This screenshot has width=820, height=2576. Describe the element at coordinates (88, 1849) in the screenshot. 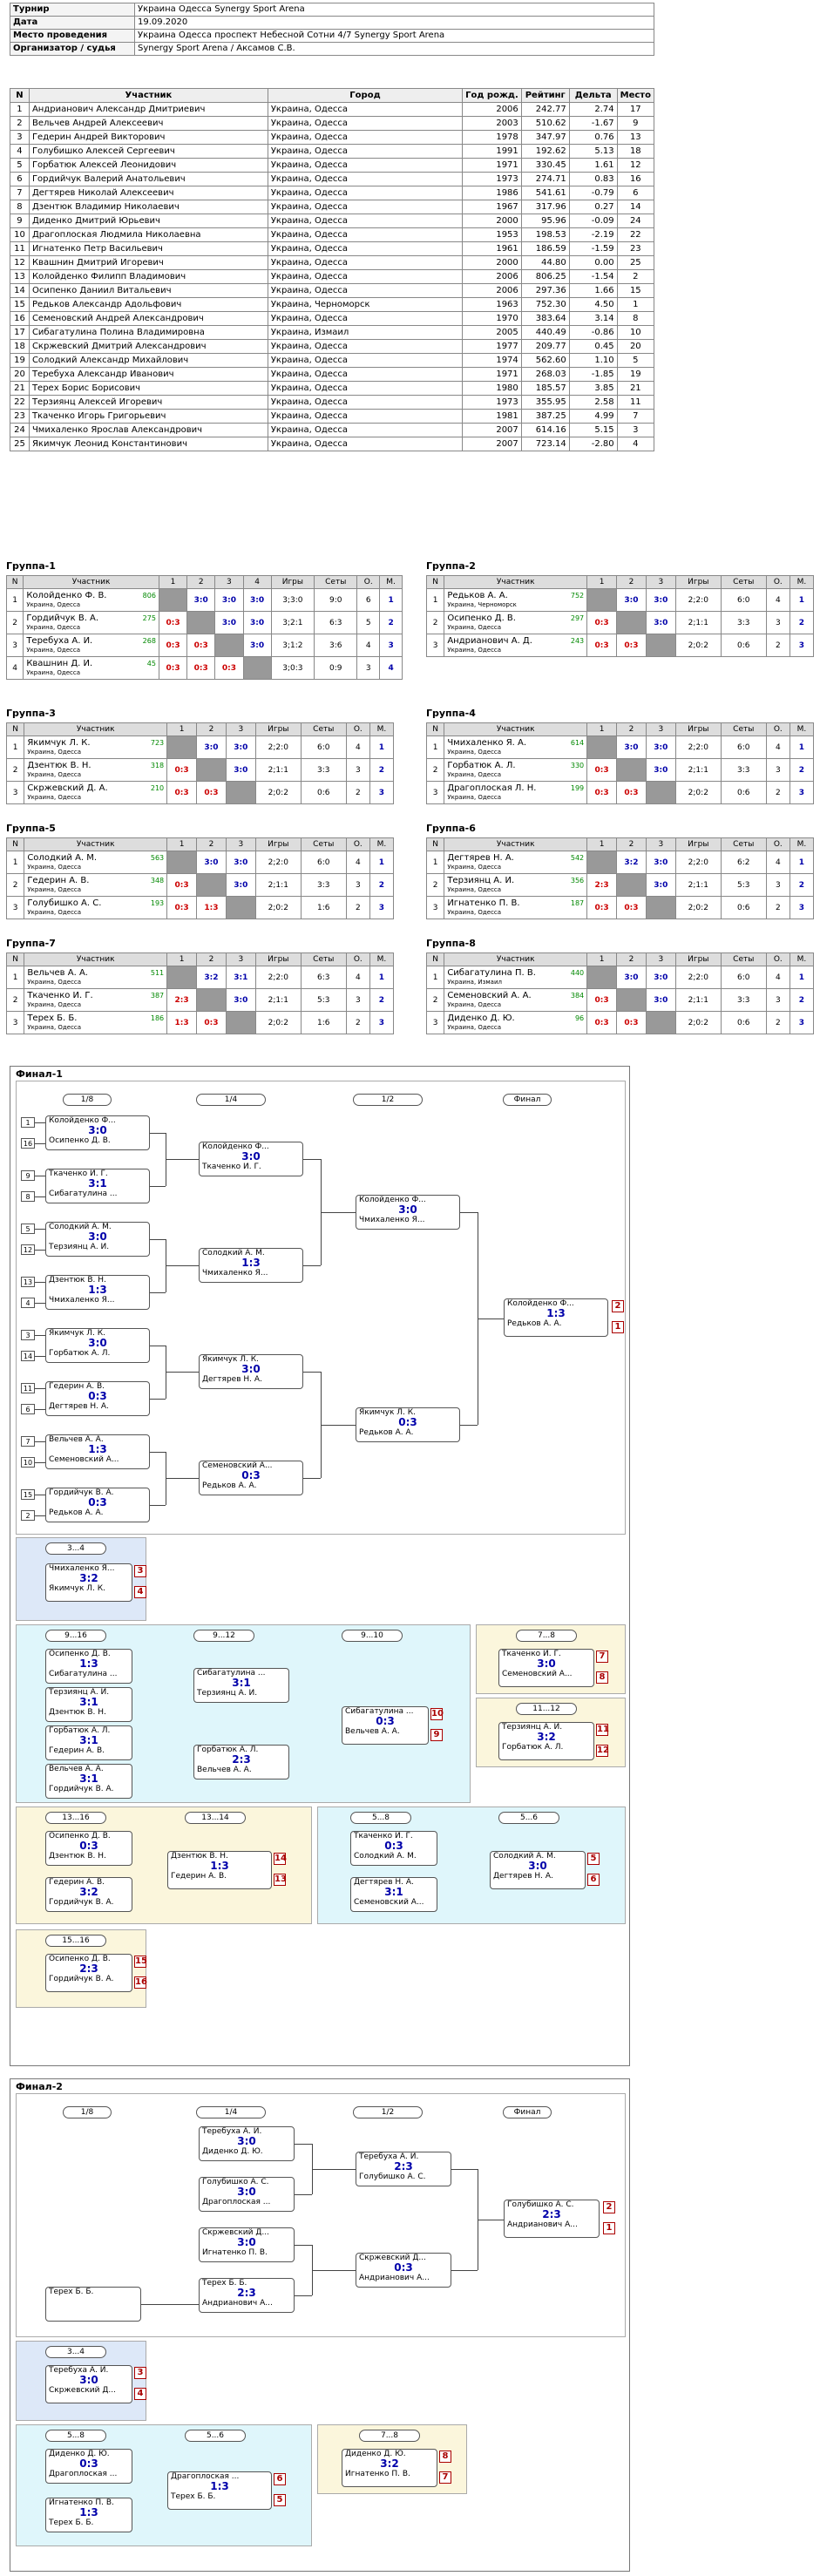

I see `bracket-match: Осипенко Д. В. 0:3 Дзентюк В. Н.` at that location.